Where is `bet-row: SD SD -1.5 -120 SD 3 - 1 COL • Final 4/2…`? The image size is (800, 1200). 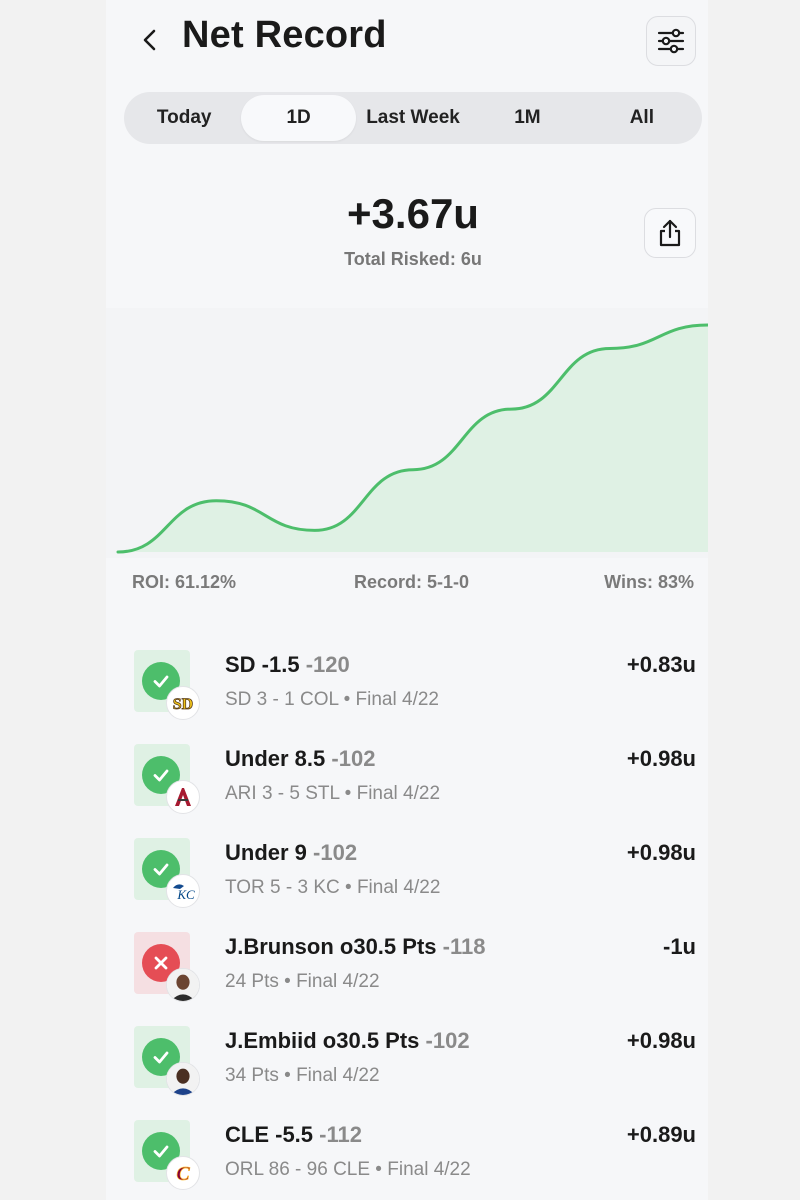
bet-row: SD SD -1.5 -120 SD 3 - 1 COL • Final 4/2… is located at coordinates (407, 668).